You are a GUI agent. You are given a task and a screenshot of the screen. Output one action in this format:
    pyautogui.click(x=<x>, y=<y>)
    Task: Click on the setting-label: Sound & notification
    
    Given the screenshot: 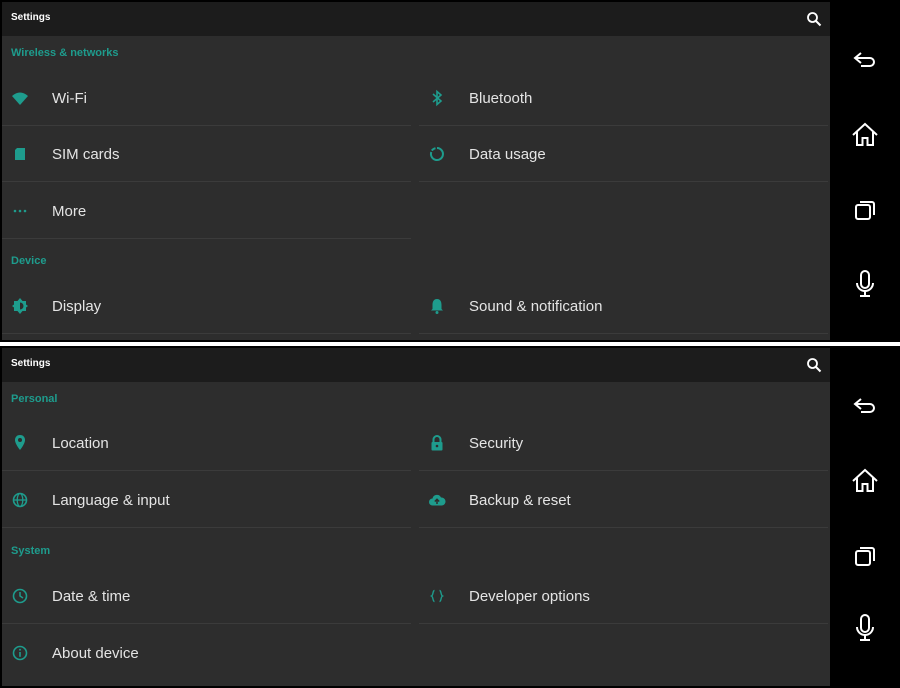 What is the action you would take?
    pyautogui.click(x=536, y=306)
    